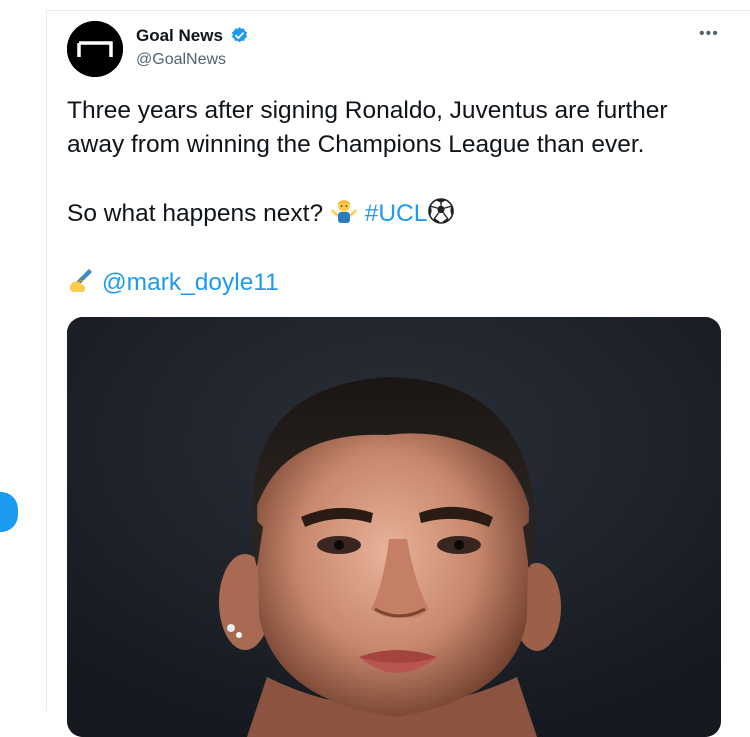  What do you see at coordinates (23, 347) in the screenshot?
I see `left-sidebar` at bounding box center [23, 347].